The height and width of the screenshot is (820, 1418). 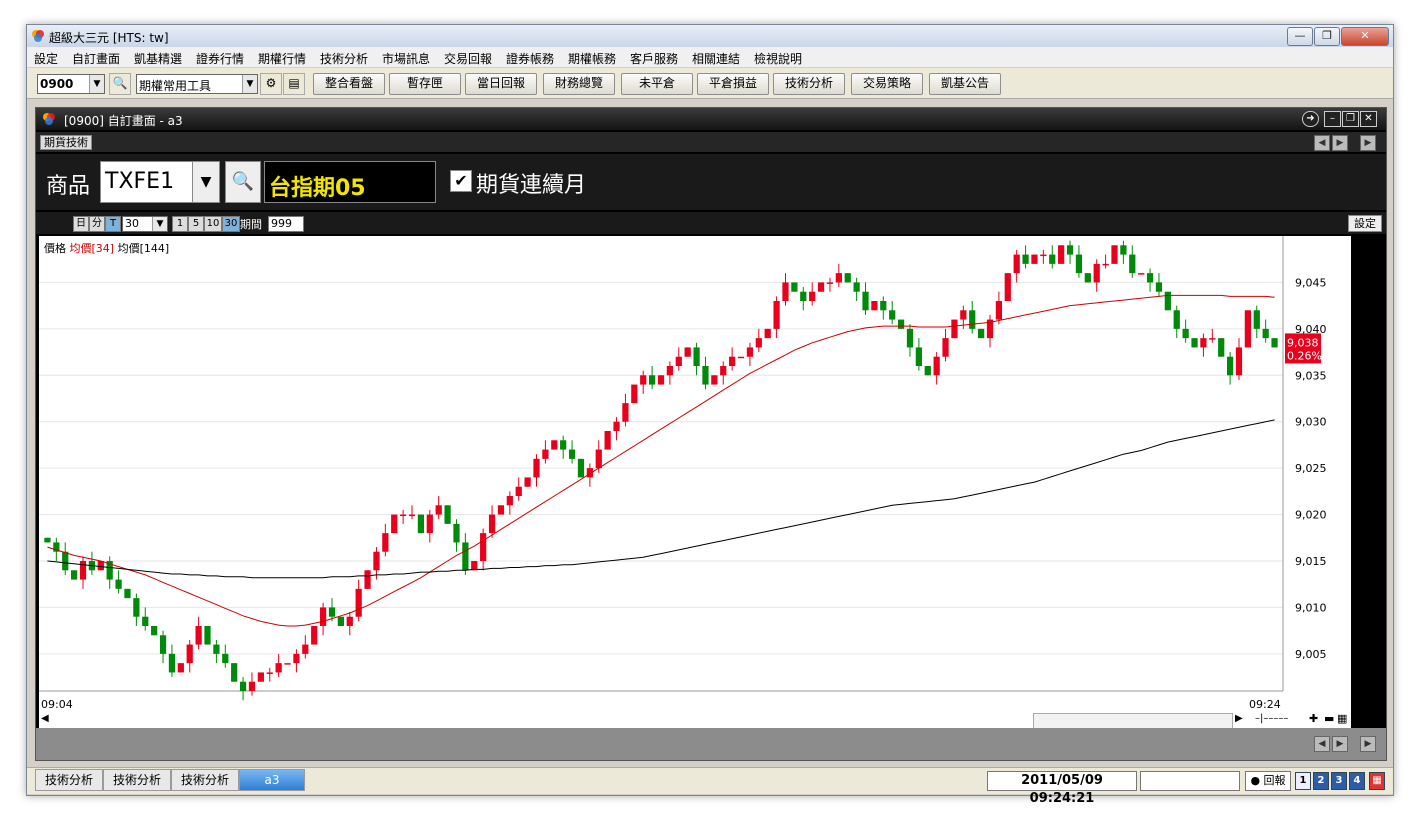 What do you see at coordinates (425, 84) in the screenshot?
I see `toolbar-button-temp: 暫存匣` at bounding box center [425, 84].